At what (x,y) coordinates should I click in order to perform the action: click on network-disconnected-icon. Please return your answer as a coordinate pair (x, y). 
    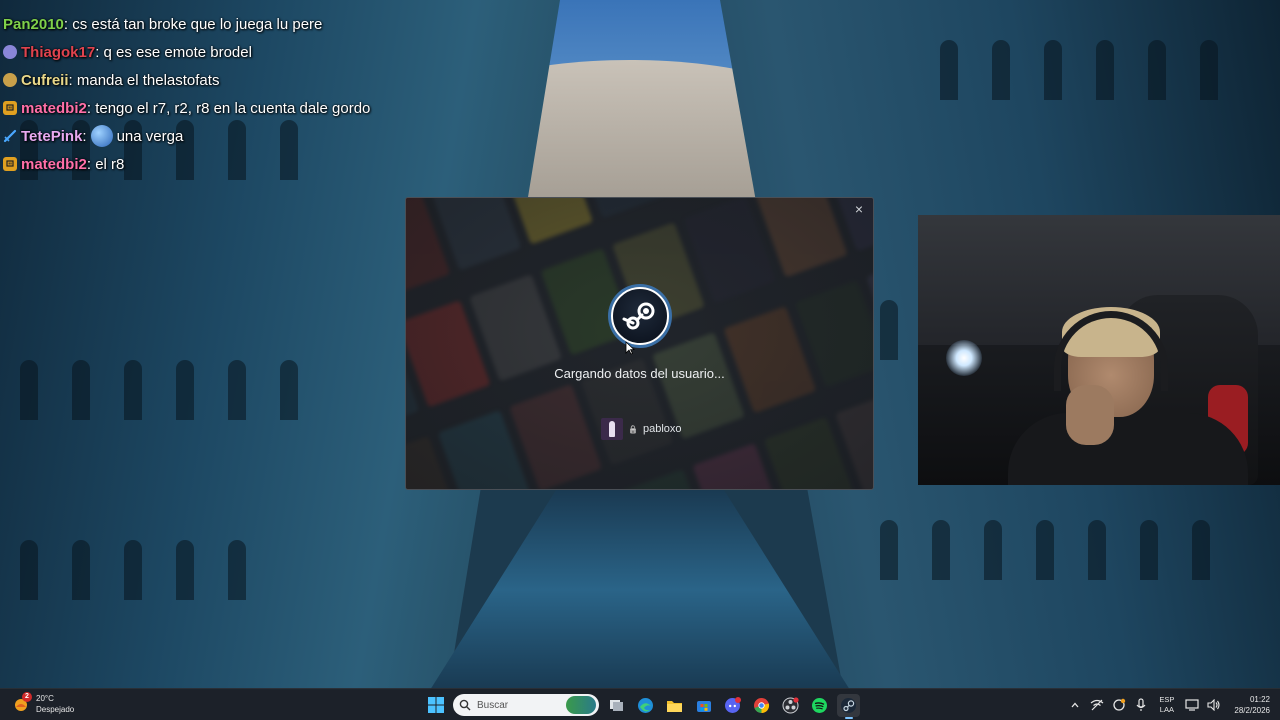
    Looking at the image, I should click on (1097, 705).